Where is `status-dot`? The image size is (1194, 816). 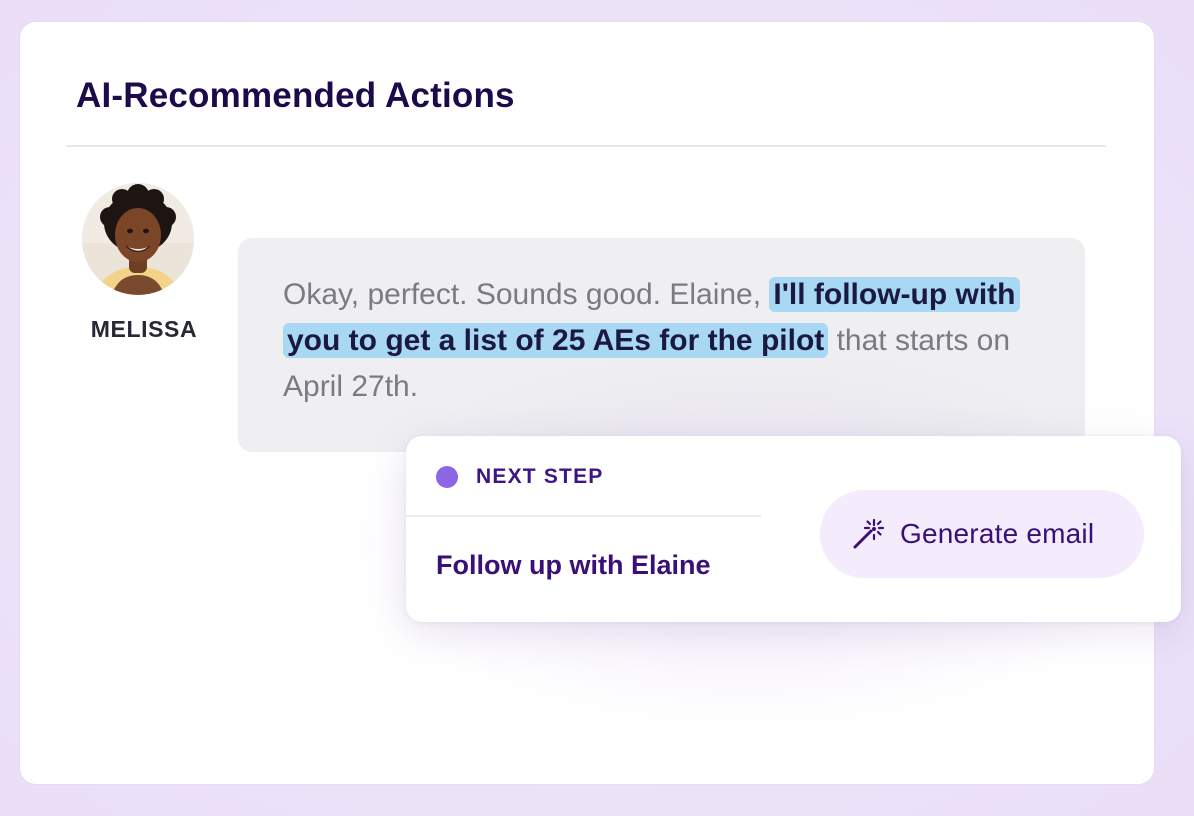
status-dot is located at coordinates (447, 477).